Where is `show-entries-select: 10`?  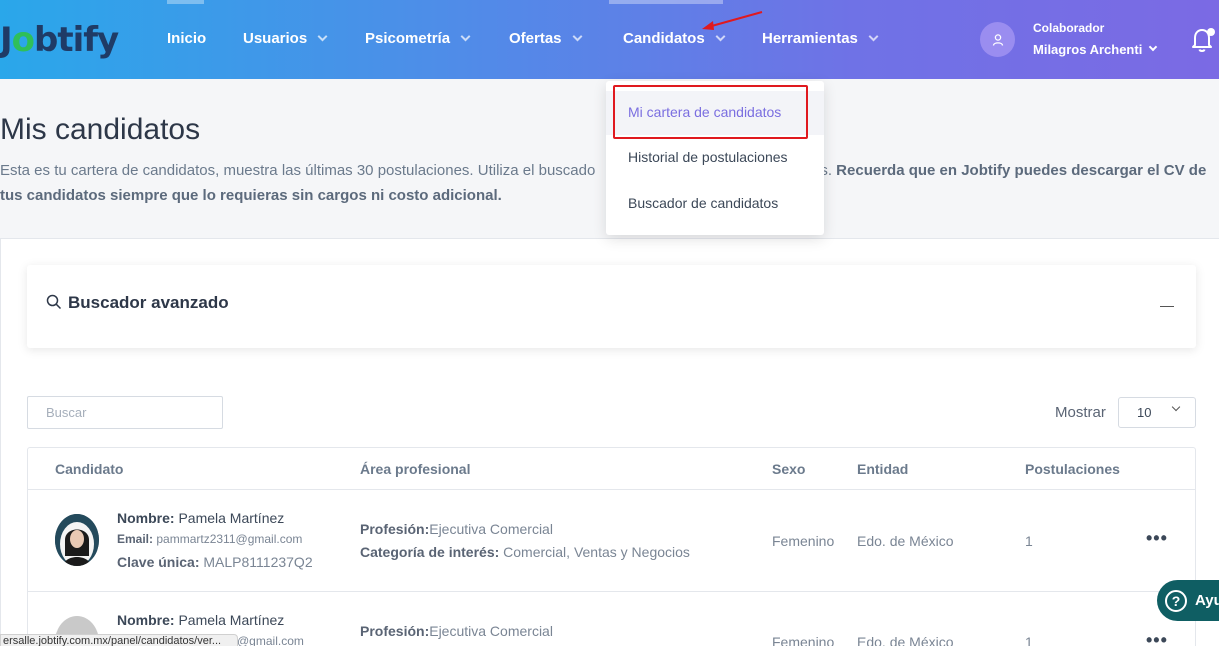
show-entries-select: 10 is located at coordinates (1157, 412).